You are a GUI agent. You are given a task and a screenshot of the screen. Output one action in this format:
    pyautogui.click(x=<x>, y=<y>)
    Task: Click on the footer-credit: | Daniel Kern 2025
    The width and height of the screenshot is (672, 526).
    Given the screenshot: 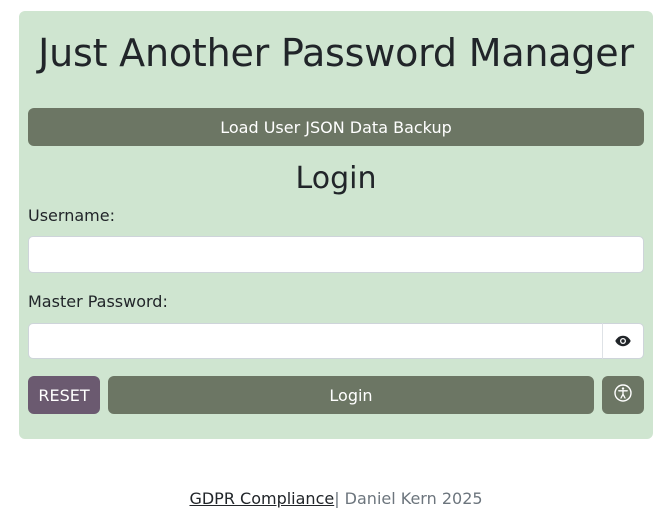 What is the action you would take?
    pyautogui.click(x=408, y=498)
    